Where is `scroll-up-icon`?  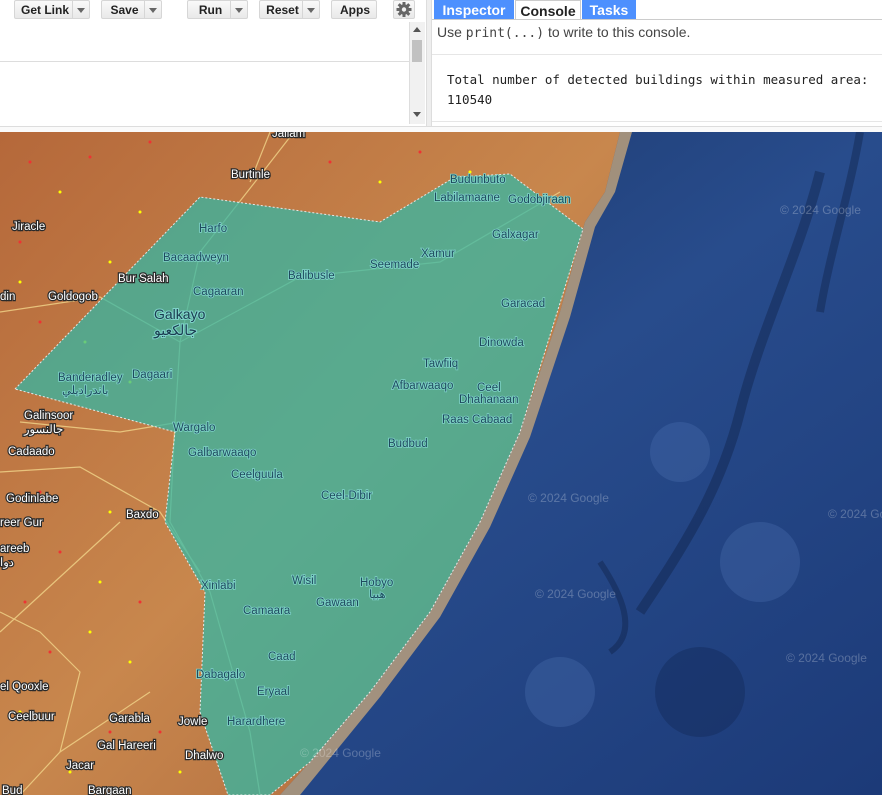
scroll-up-icon is located at coordinates (417, 29).